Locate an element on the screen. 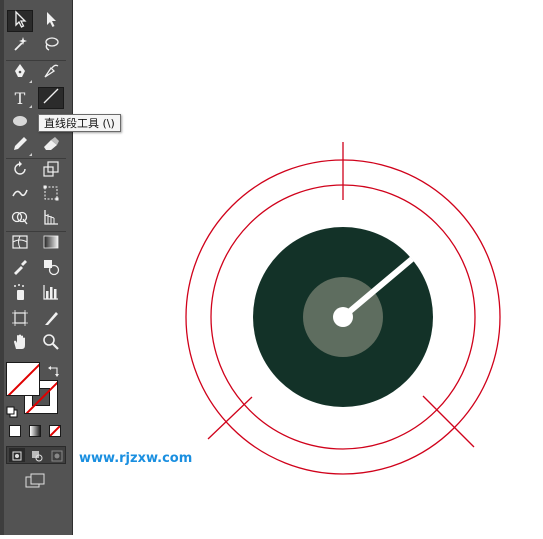  pencil-icon is located at coordinates (20, 146).